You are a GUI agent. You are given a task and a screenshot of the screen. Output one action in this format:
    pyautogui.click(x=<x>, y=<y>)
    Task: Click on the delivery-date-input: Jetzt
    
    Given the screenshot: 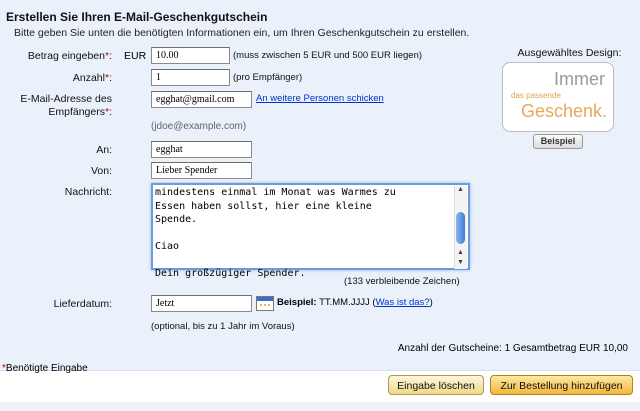 What is the action you would take?
    pyautogui.click(x=201, y=303)
    